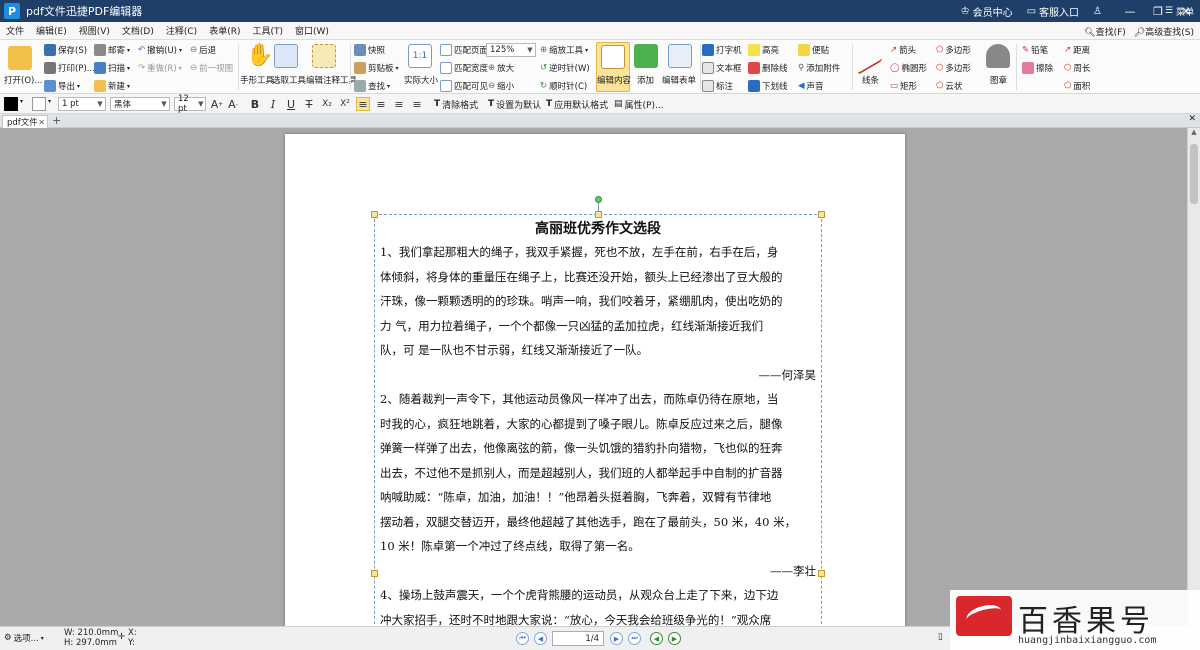 The image size is (1200, 650). I want to click on align-right-button: ≡, so click(399, 104).